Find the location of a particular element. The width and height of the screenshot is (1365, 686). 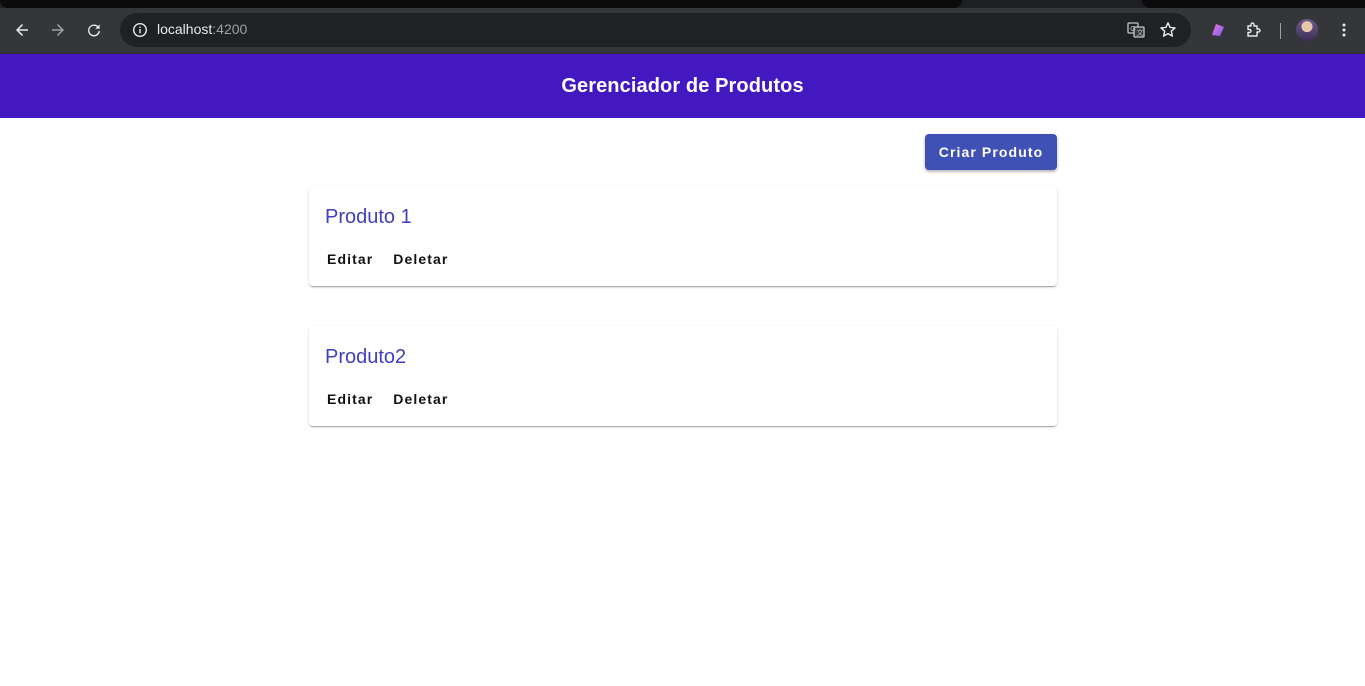

back-arrow-icon is located at coordinates (22, 30).